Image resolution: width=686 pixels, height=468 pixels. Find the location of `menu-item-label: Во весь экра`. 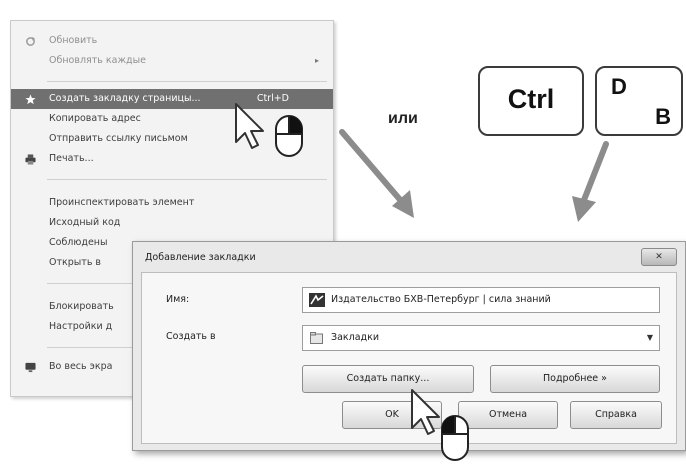

menu-item-label: Во весь экра is located at coordinates (81, 366).